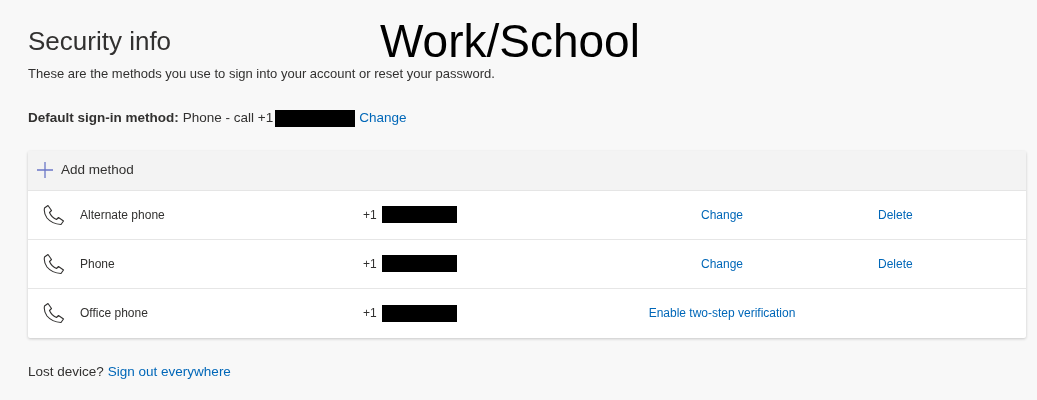 This screenshot has height=400, width=1037. I want to click on method-name: Phone, so click(97, 263).